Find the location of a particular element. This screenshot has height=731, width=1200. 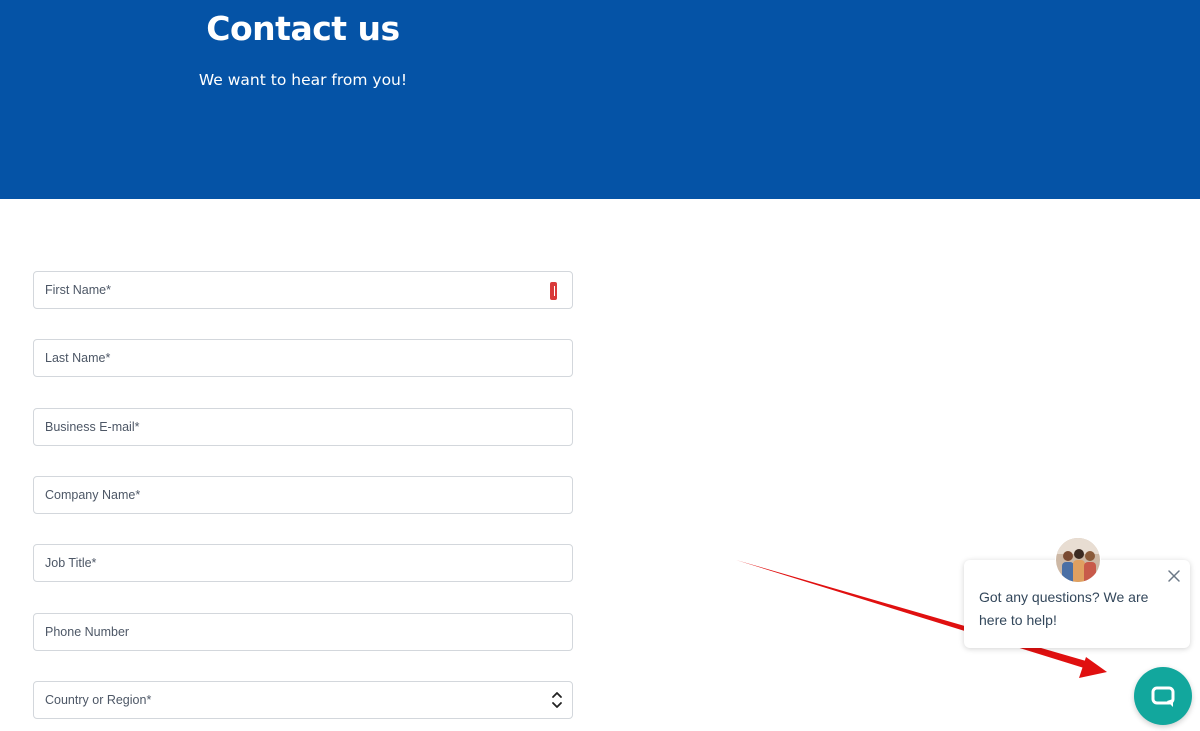

last-name-field is located at coordinates (303, 358).